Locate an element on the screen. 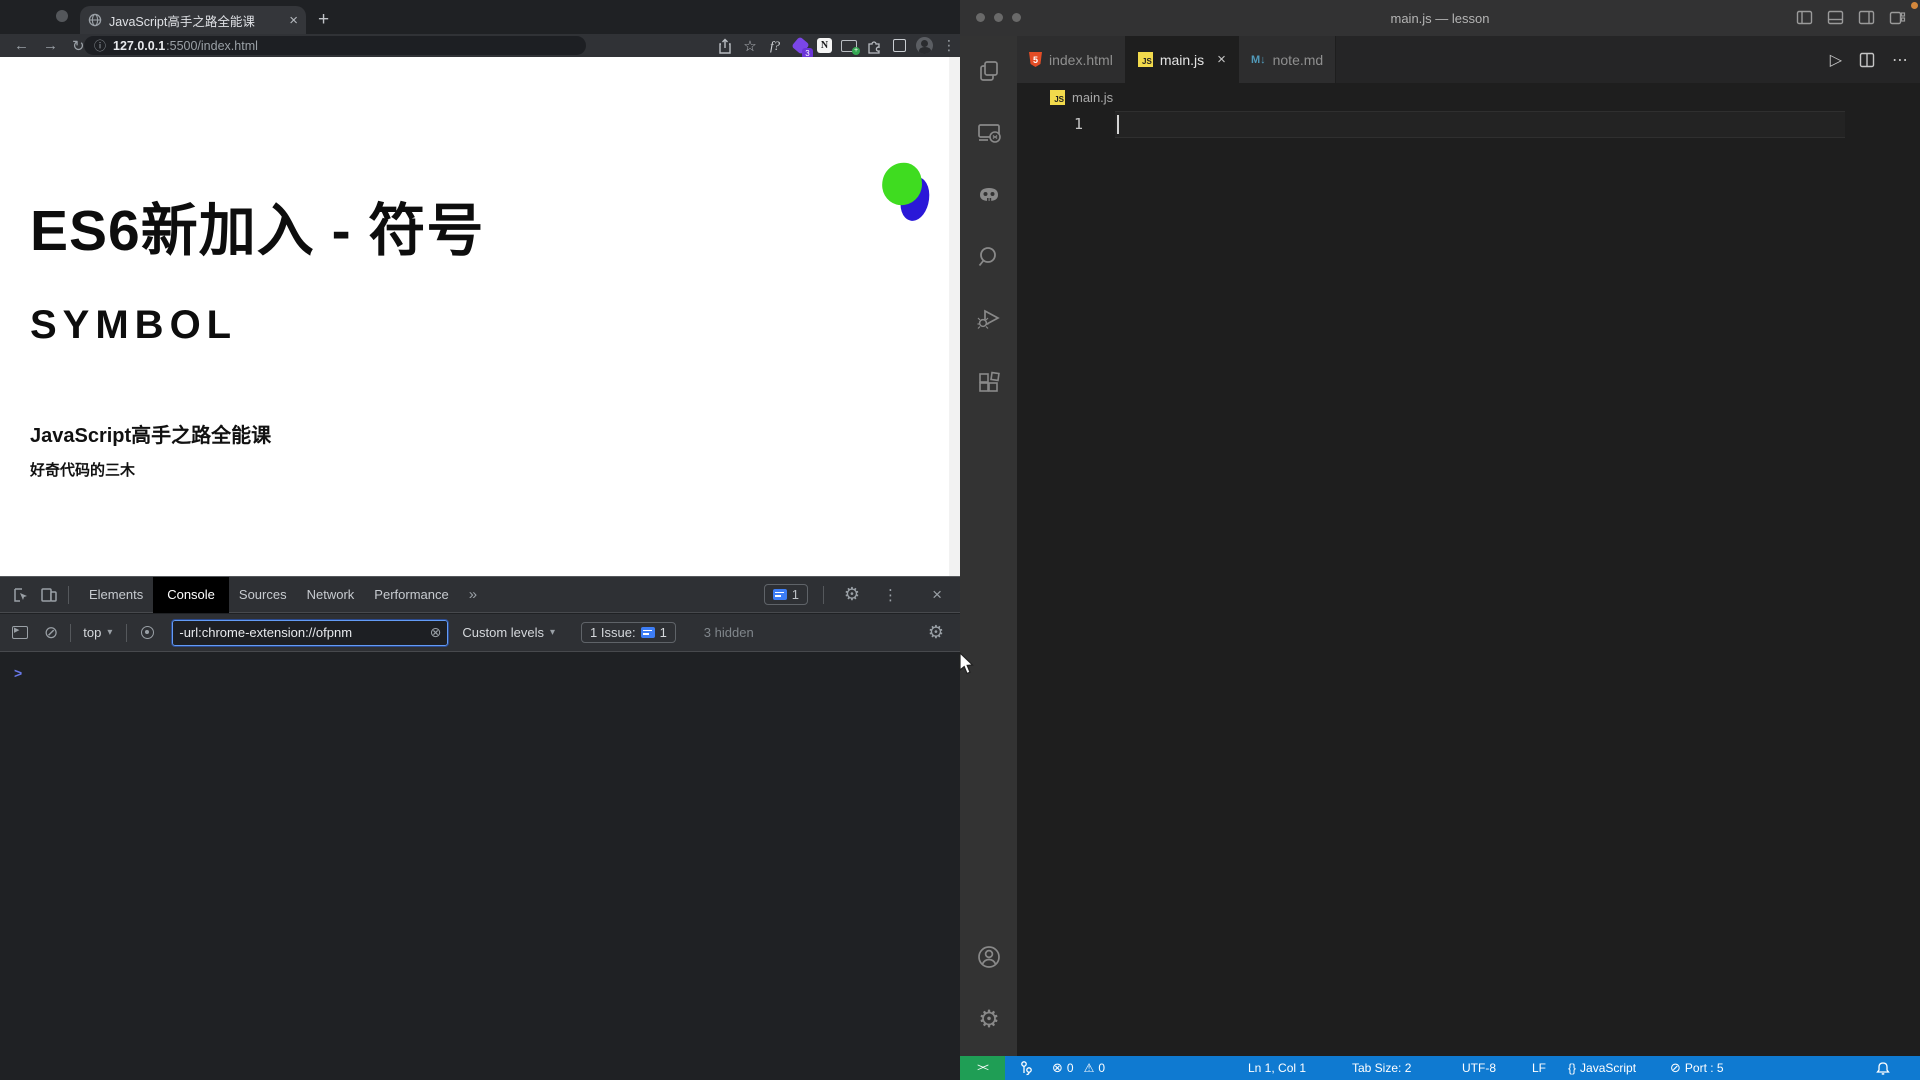 Image resolution: width=1920 pixels, height=1080 pixels. cursor-position: Ln 1, Col 1 is located at coordinates (1277, 1068).